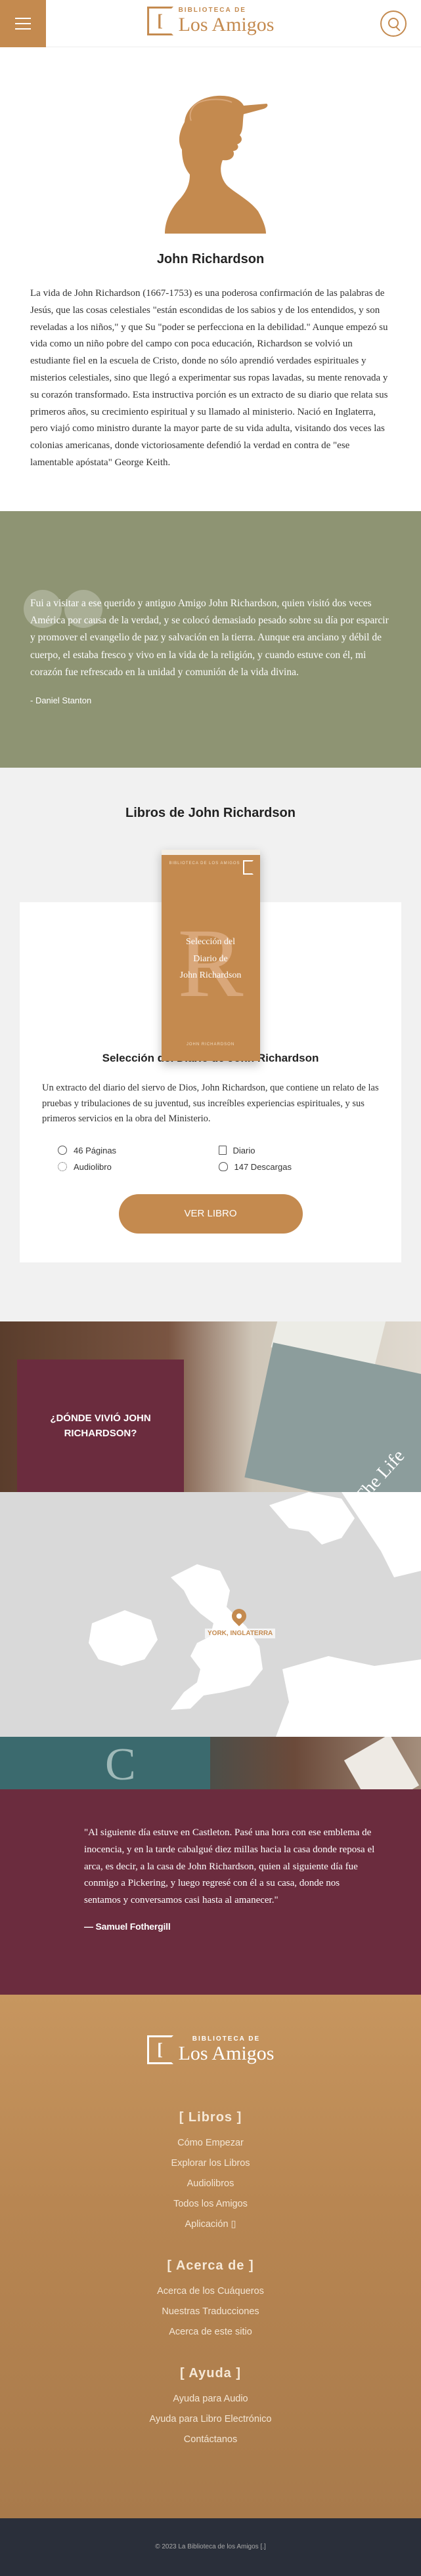  What do you see at coordinates (210, 2049) in the screenshot?
I see `footer-logo: [ BIBLIOTECA DE Los Amigos` at bounding box center [210, 2049].